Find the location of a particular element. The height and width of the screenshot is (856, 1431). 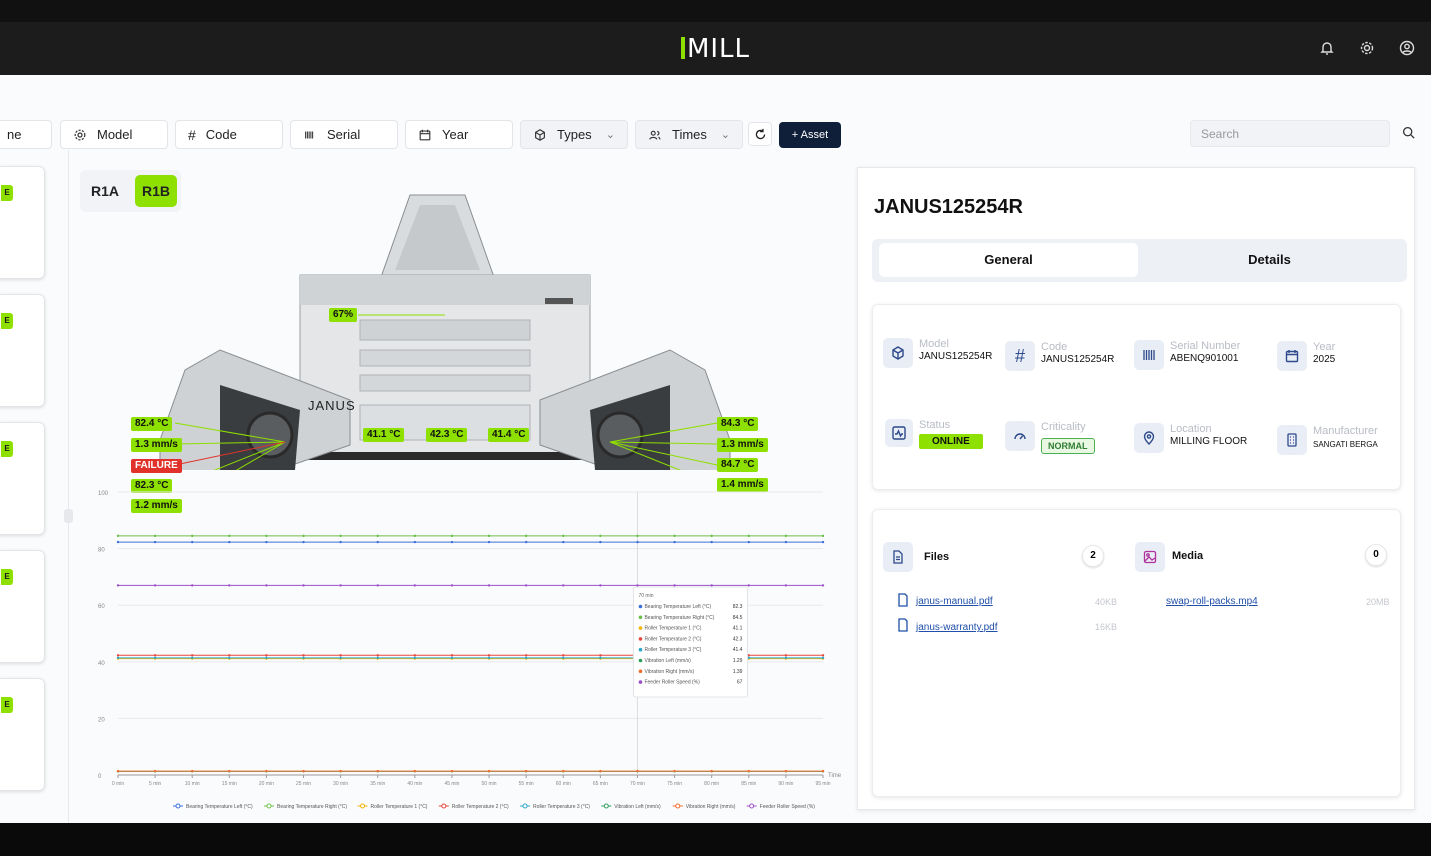

users-icon is located at coordinates (655, 135).